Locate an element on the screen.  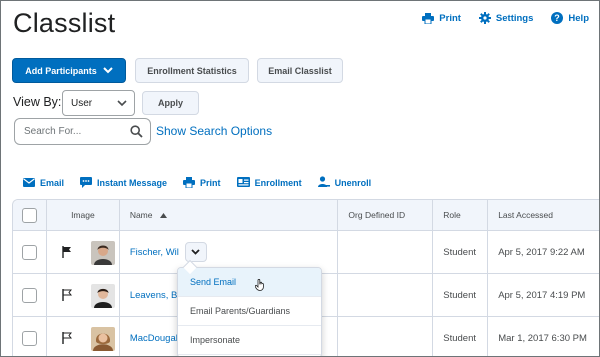
enrollment-action: Enrollment is located at coordinates (269, 183).